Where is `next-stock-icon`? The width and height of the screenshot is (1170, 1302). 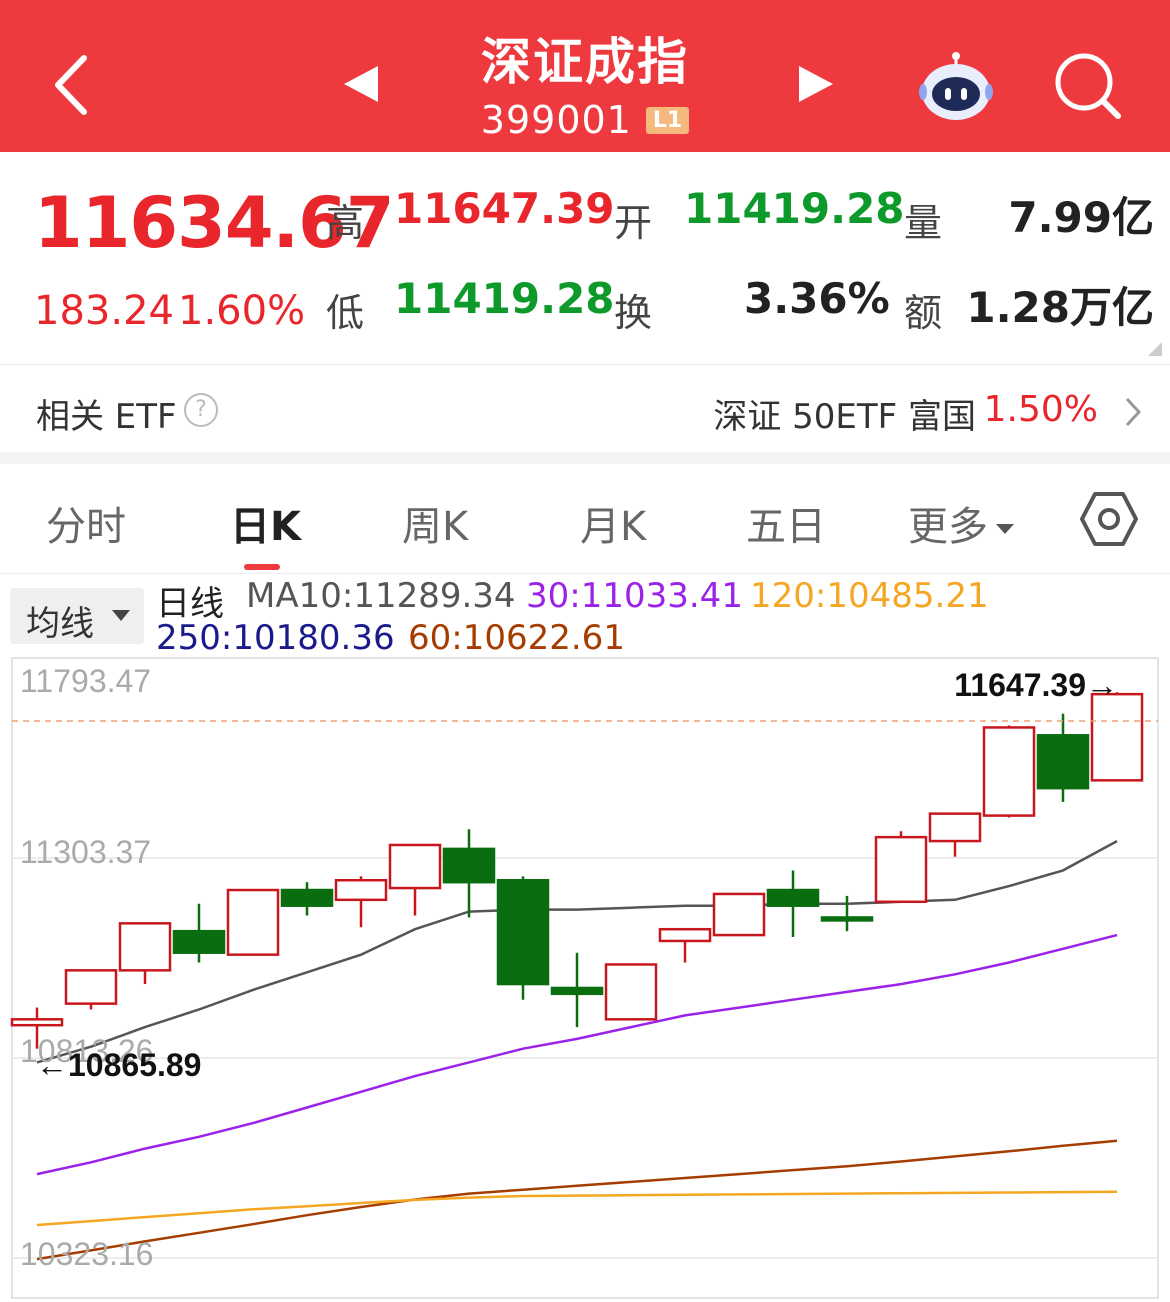
next-stock-icon is located at coordinates (815, 84).